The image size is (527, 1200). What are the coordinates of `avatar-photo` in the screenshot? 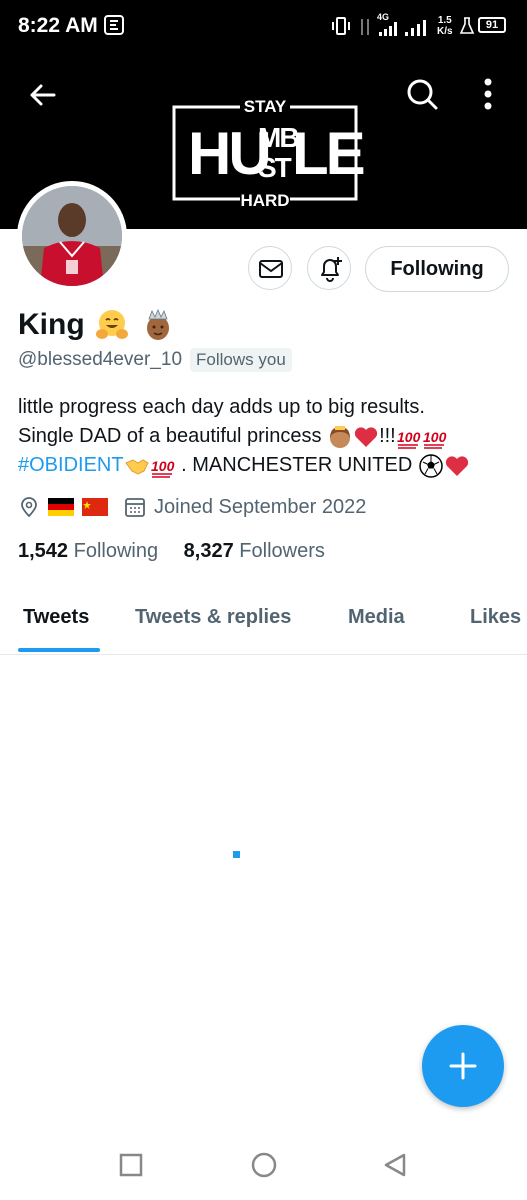 It's located at (72, 236).